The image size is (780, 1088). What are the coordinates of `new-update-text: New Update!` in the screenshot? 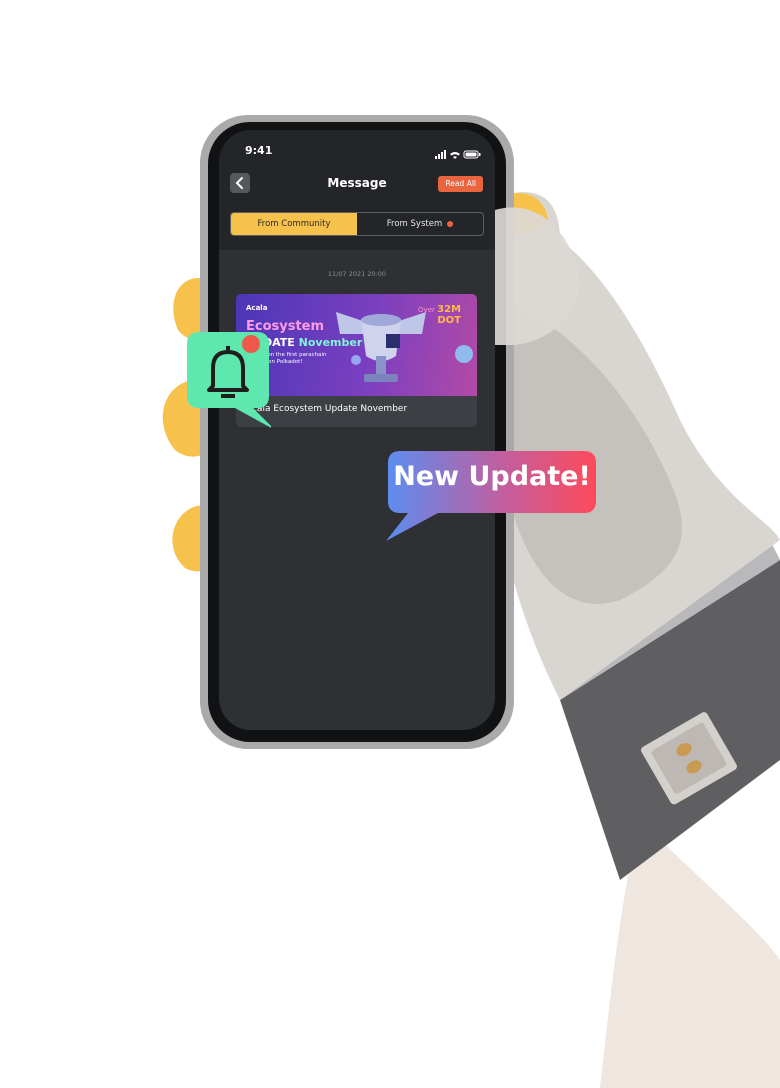 It's located at (492, 476).